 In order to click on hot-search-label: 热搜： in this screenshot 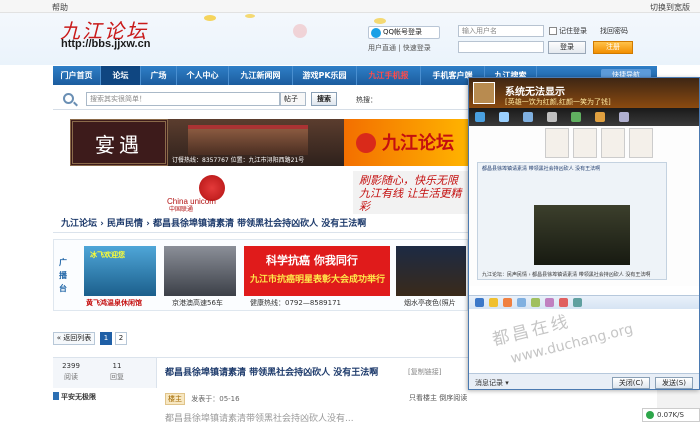, I will do `click(366, 100)`.